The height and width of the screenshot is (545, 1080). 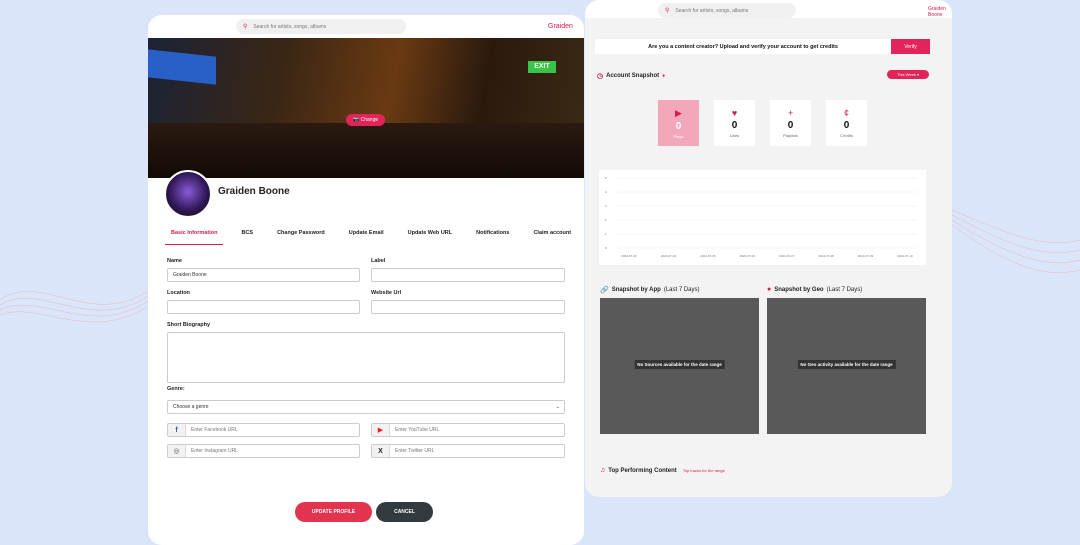 I want to click on stat-card-plays: ▶ 0 Plays, so click(x=678, y=123).